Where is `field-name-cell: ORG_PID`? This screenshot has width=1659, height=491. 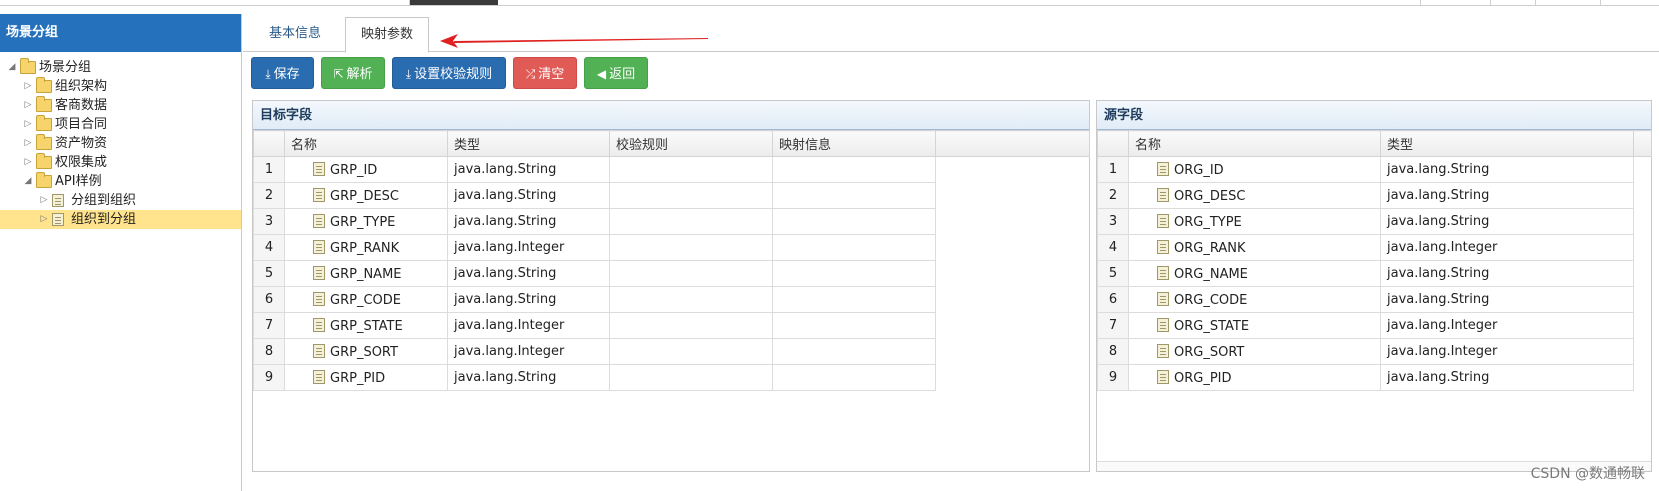
field-name-cell: ORG_PID is located at coordinates (1254, 377).